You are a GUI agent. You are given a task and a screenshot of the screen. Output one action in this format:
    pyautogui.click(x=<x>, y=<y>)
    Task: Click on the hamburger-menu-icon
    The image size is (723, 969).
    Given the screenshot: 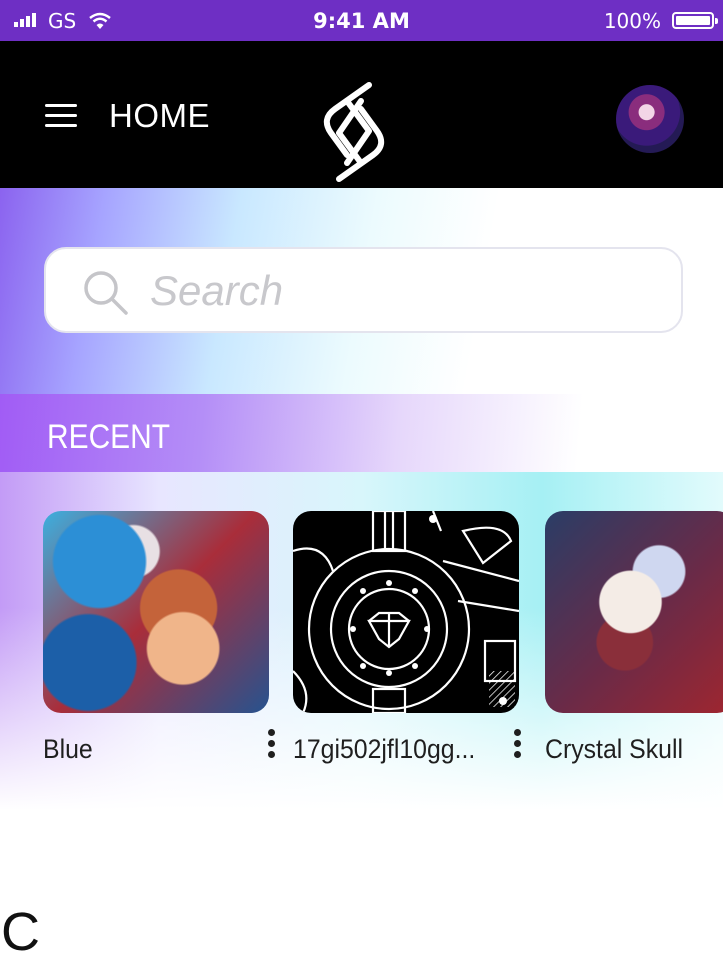 What is the action you would take?
    pyautogui.click(x=61, y=116)
    